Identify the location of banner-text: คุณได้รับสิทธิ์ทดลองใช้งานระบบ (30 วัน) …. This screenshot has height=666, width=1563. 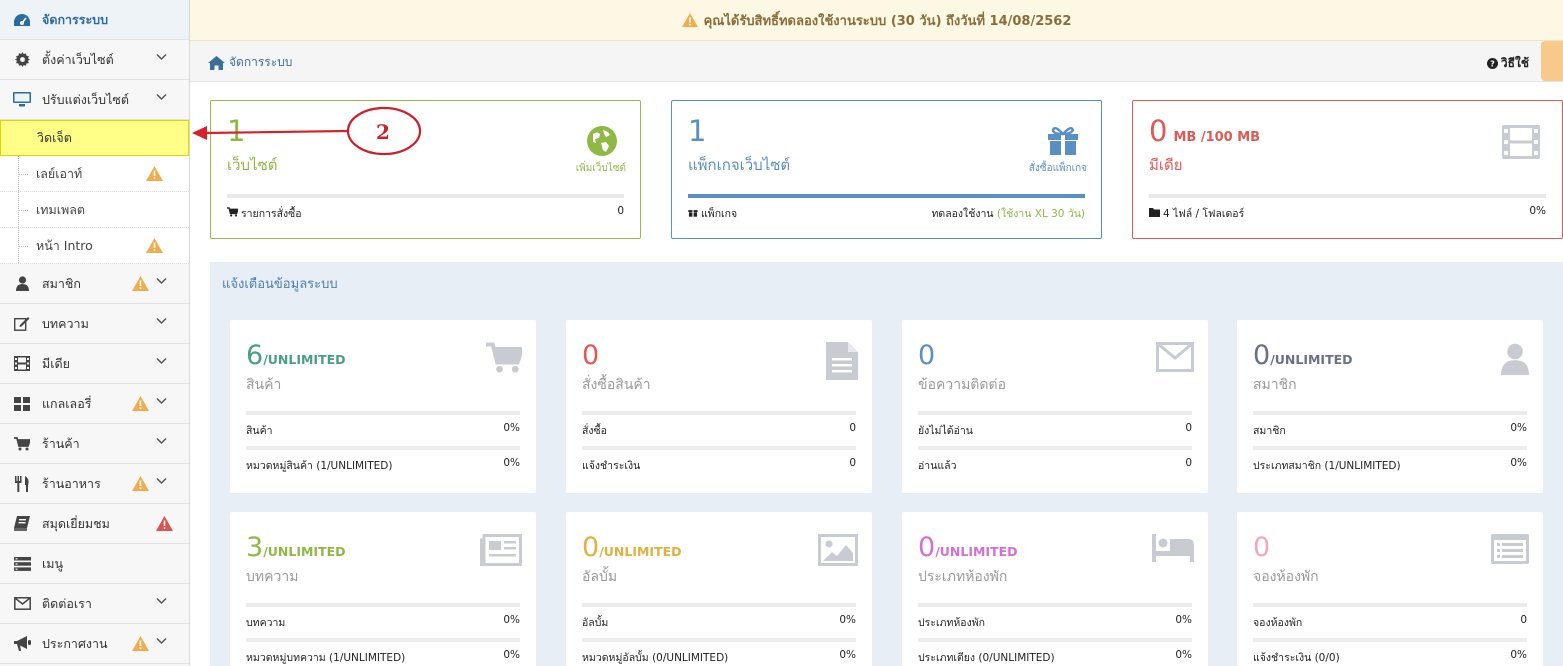
(887, 21).